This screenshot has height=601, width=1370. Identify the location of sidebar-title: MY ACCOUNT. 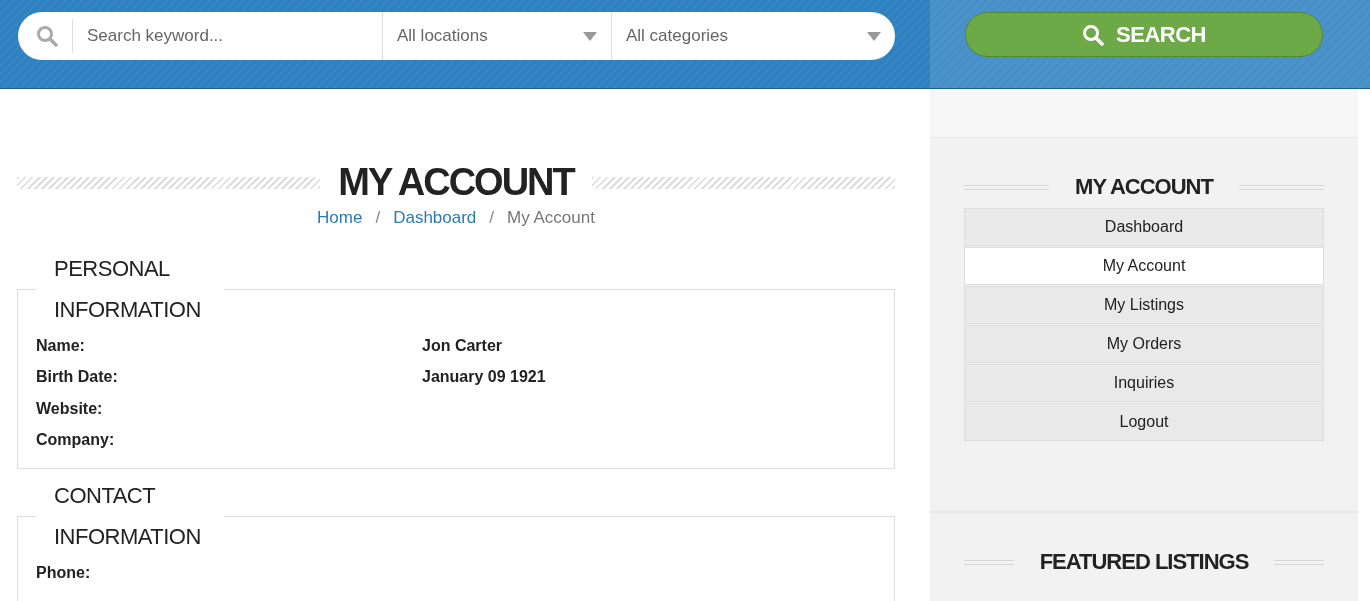
(1144, 187).